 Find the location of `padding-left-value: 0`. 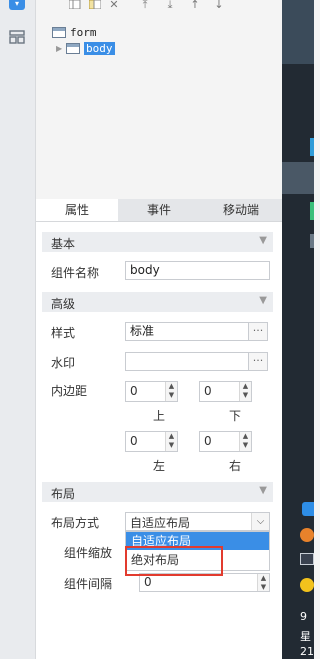

padding-left-value: 0 is located at coordinates (134, 441).